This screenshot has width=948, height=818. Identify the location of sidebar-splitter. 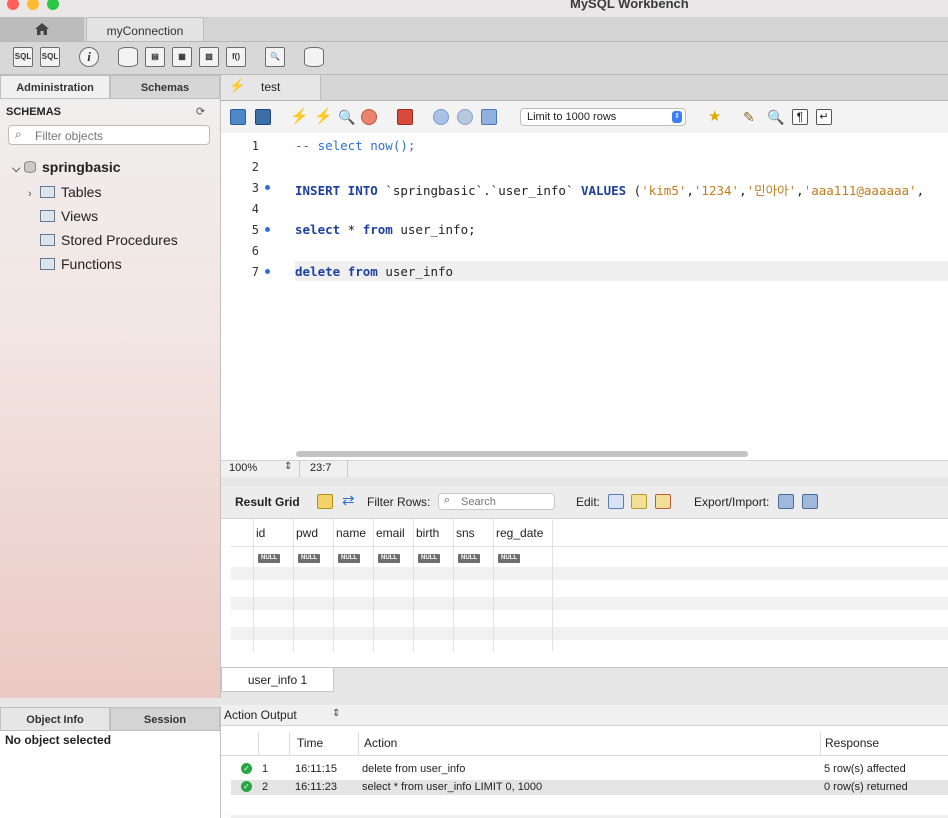
(110, 702).